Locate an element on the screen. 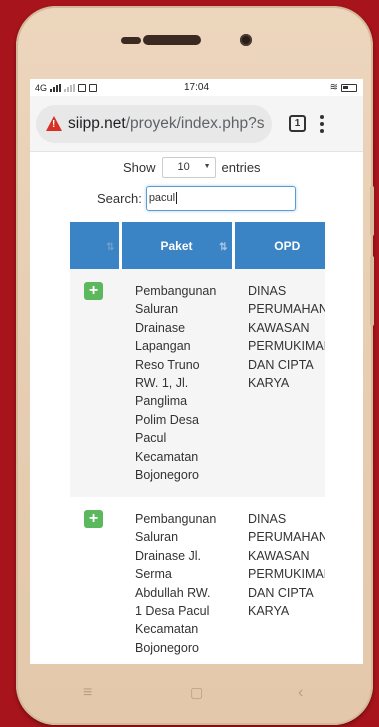  android-nav-bar: ≡ ▢ ‹ is located at coordinates (189, 694).